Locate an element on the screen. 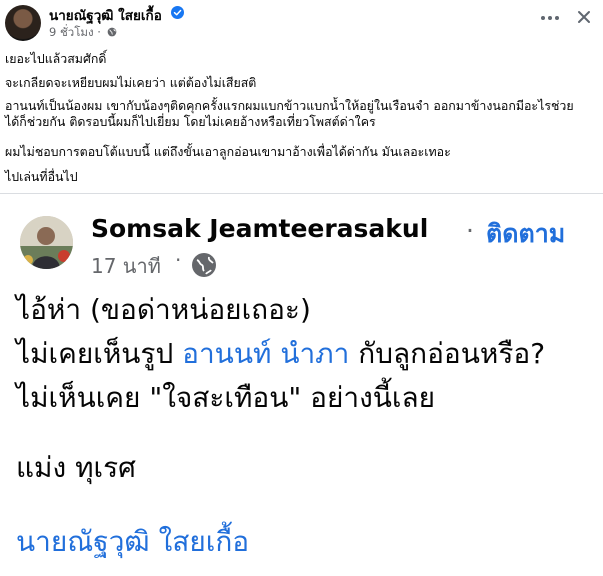 The height and width of the screenshot is (576, 603). shared-follow-label: ติดตาม is located at coordinates (526, 233).